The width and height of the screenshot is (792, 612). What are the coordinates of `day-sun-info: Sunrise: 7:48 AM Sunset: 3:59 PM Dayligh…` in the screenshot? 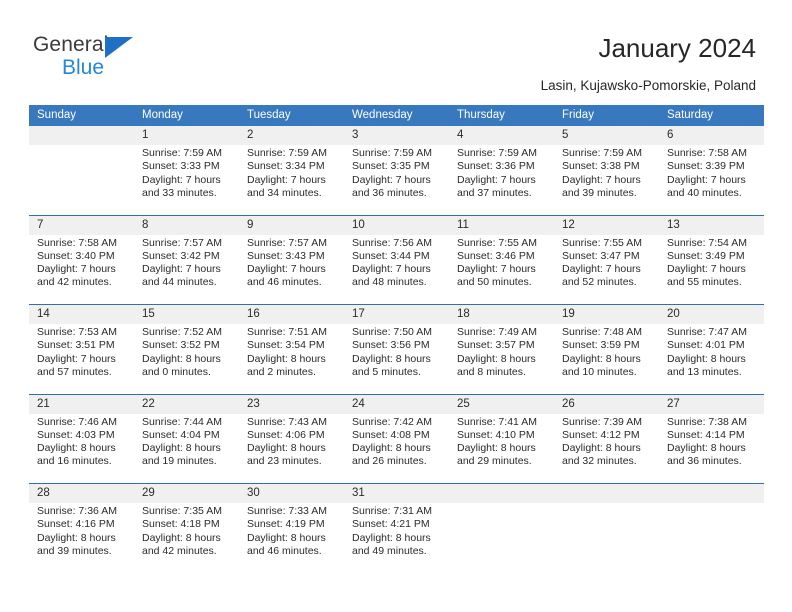 It's located at (602, 352).